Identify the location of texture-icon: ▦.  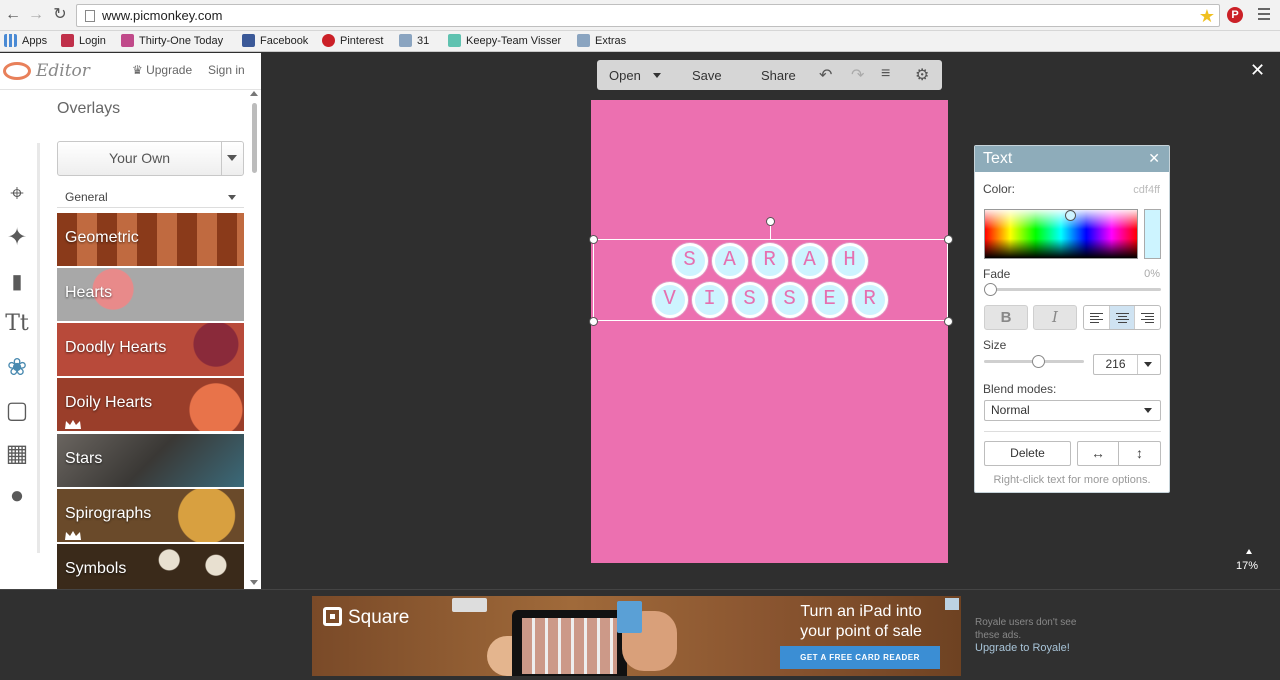
(17, 454).